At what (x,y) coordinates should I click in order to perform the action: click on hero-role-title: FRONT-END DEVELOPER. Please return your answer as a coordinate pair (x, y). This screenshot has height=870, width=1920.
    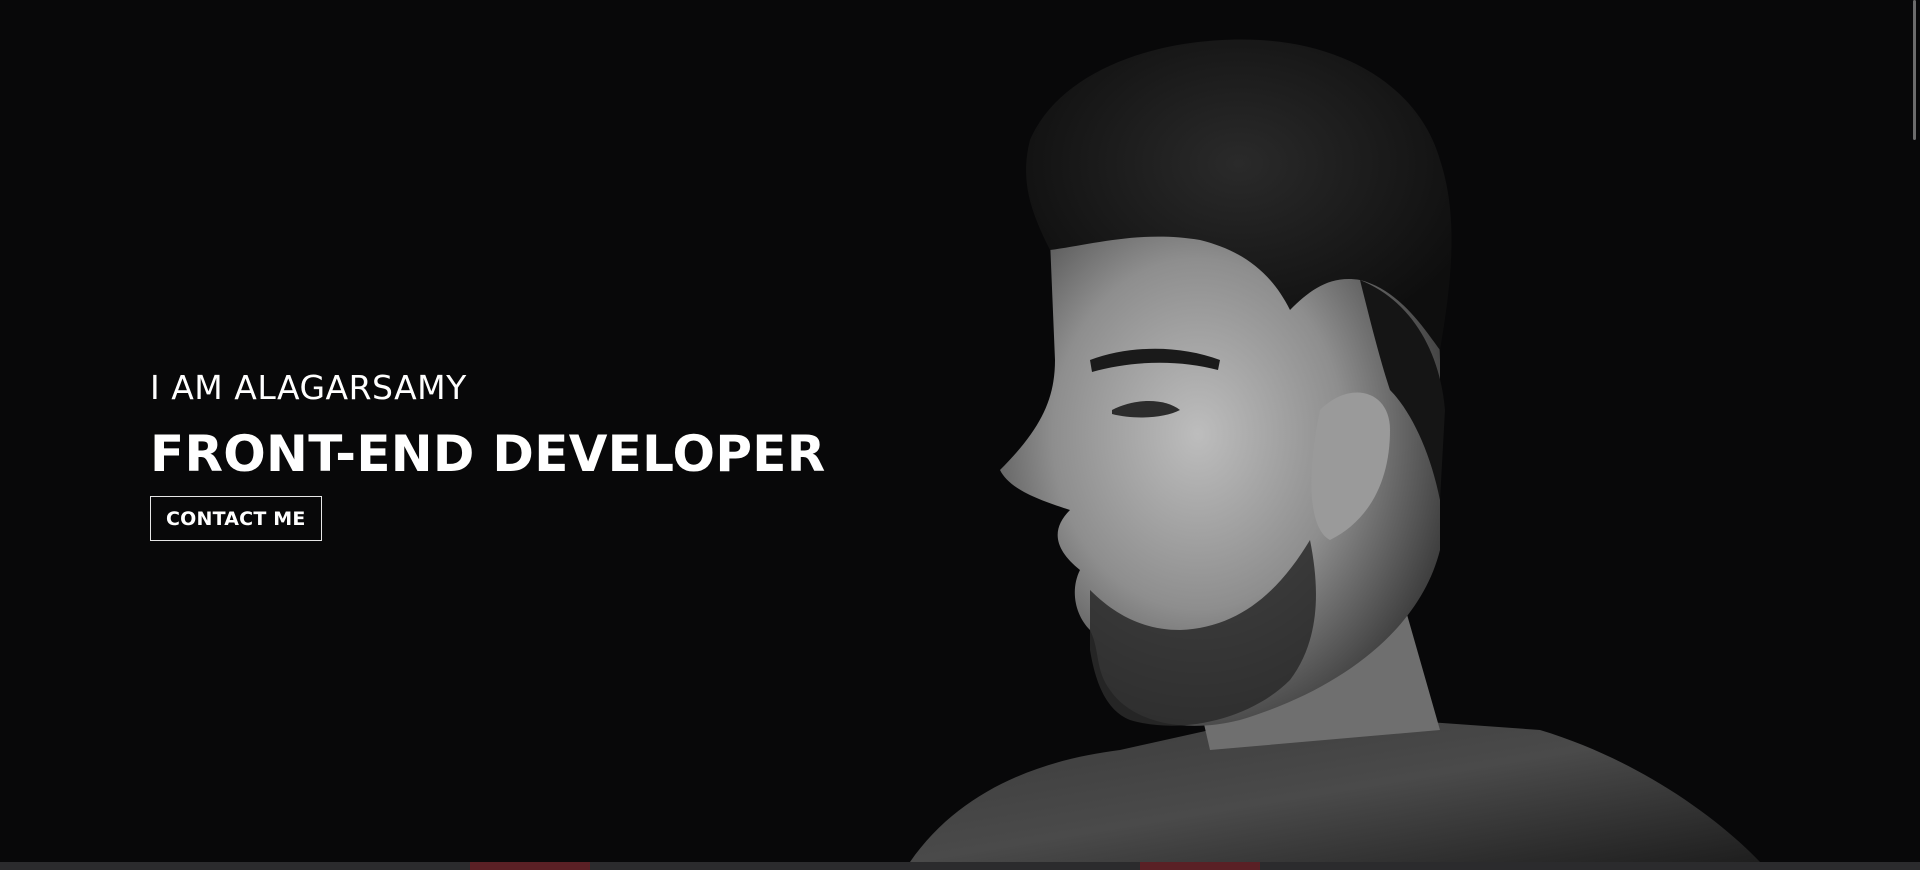
    Looking at the image, I should click on (488, 454).